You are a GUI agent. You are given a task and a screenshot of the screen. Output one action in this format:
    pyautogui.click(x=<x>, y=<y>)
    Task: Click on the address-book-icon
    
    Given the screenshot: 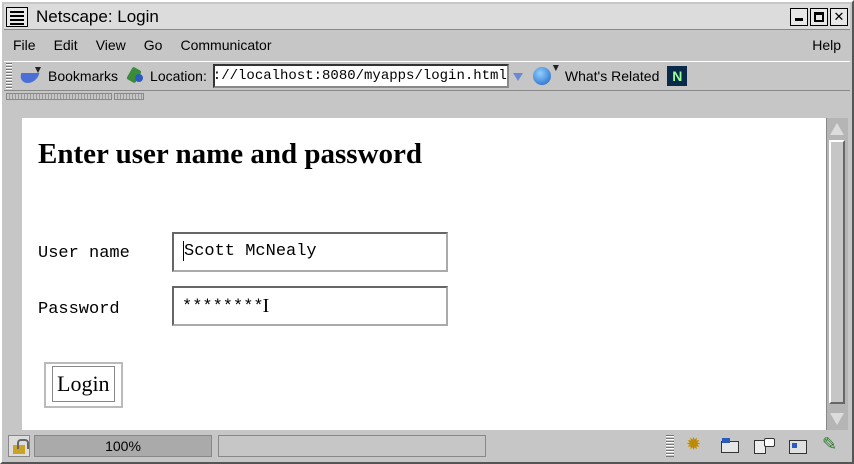 What is the action you would take?
    pyautogui.click(x=798, y=446)
    